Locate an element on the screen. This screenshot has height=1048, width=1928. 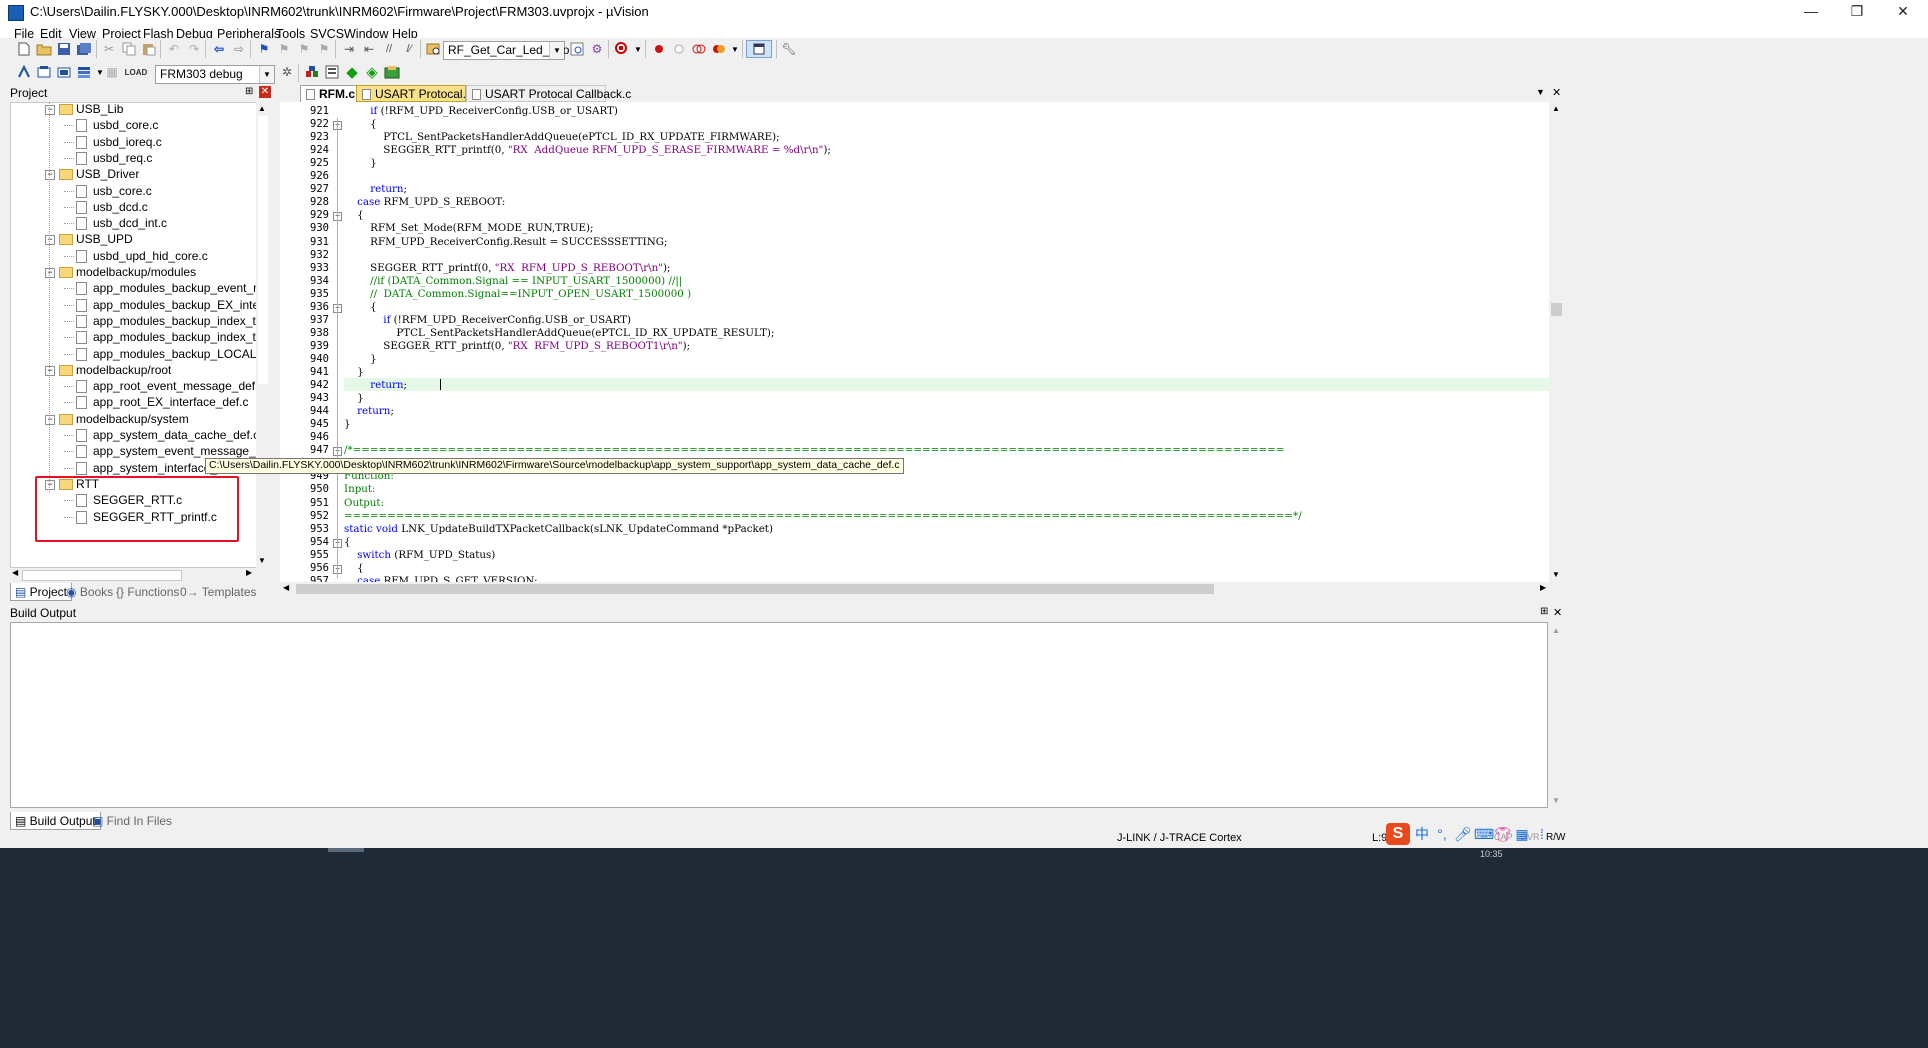
close-button: ✕ is located at coordinates (1903, 12).